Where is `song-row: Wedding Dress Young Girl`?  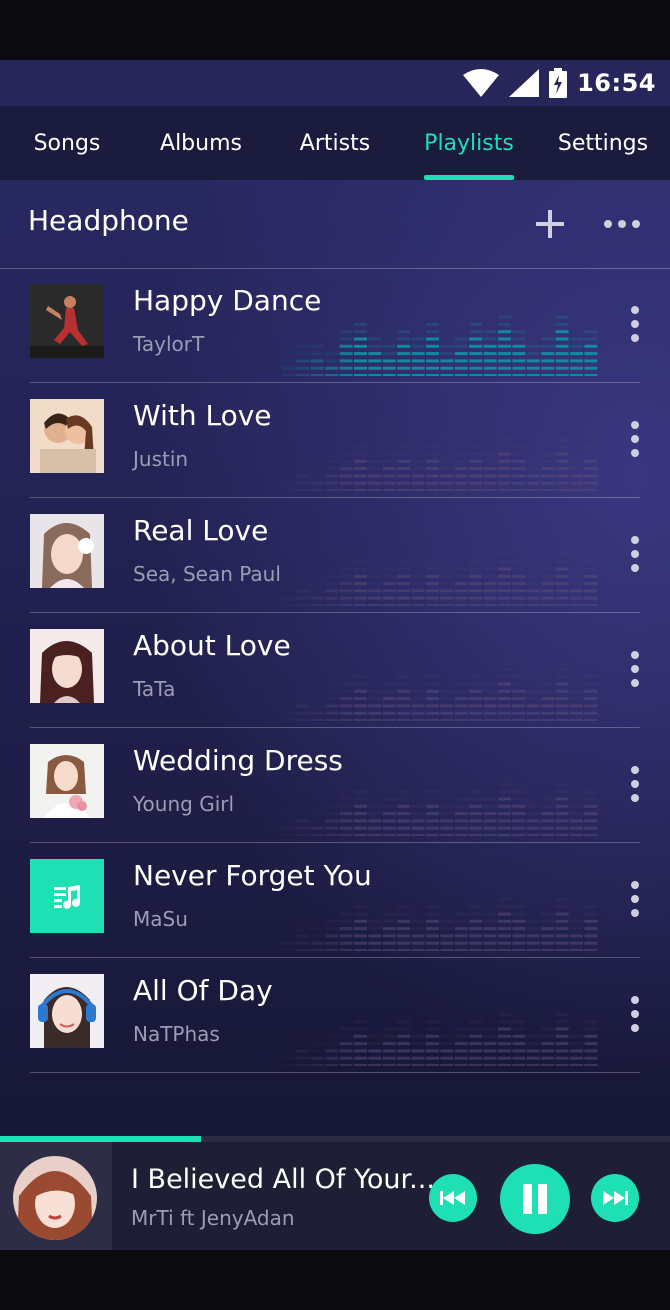
song-row: Wedding Dress Young Girl is located at coordinates (335, 785).